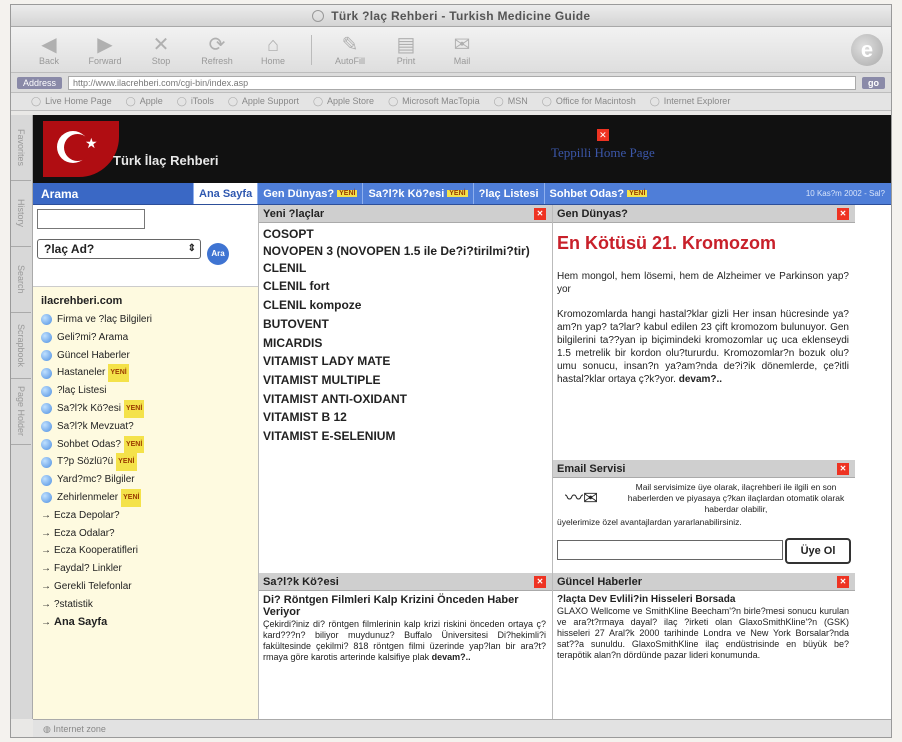  What do you see at coordinates (218, 254) in the screenshot?
I see `search-button: Ara` at bounding box center [218, 254].